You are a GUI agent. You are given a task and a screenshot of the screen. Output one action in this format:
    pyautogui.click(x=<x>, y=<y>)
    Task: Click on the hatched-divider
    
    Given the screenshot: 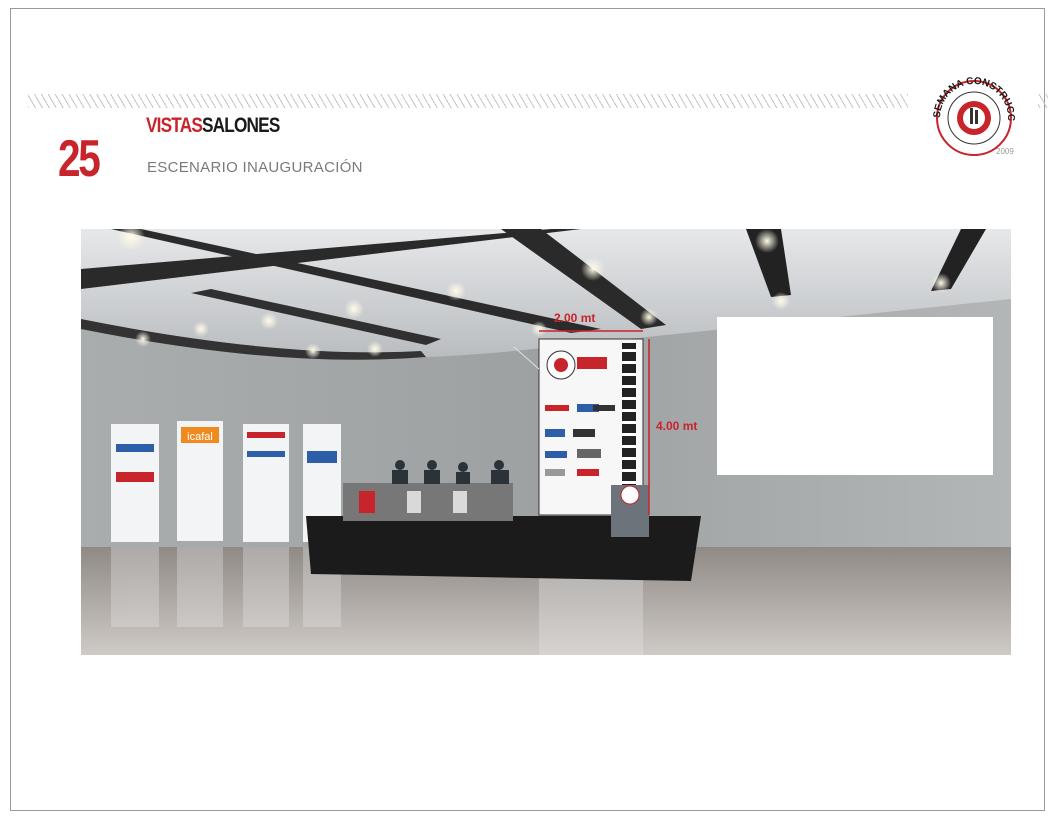 What is the action you would take?
    pyautogui.click(x=538, y=101)
    